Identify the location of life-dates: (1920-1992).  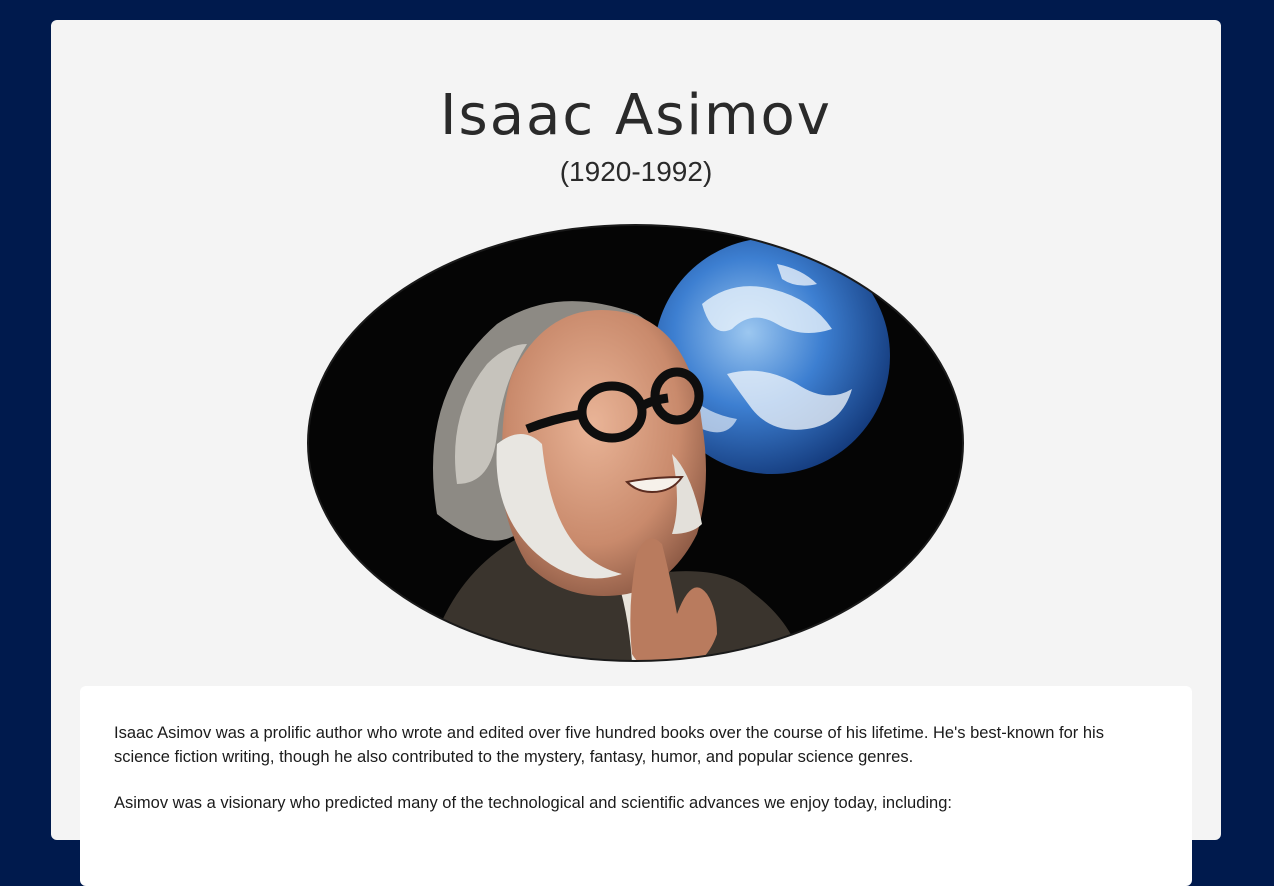
(636, 171).